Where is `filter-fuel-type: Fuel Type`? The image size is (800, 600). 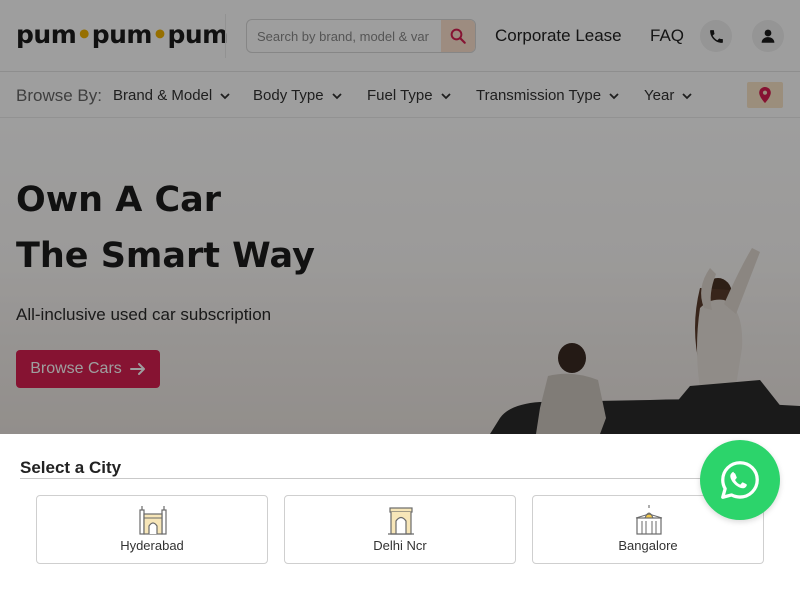
filter-fuel-type: Fuel Type is located at coordinates (409, 95).